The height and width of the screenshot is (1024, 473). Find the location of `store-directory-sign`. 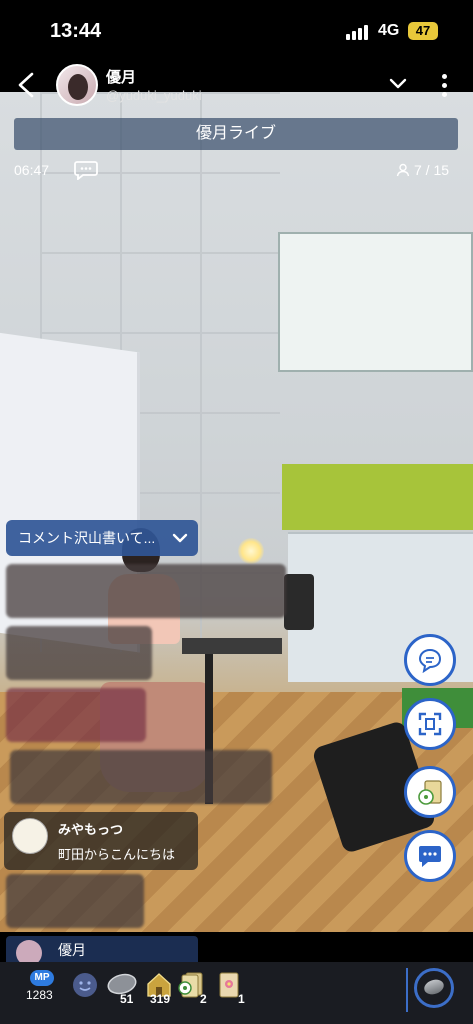

store-directory-sign is located at coordinates (375, 302).